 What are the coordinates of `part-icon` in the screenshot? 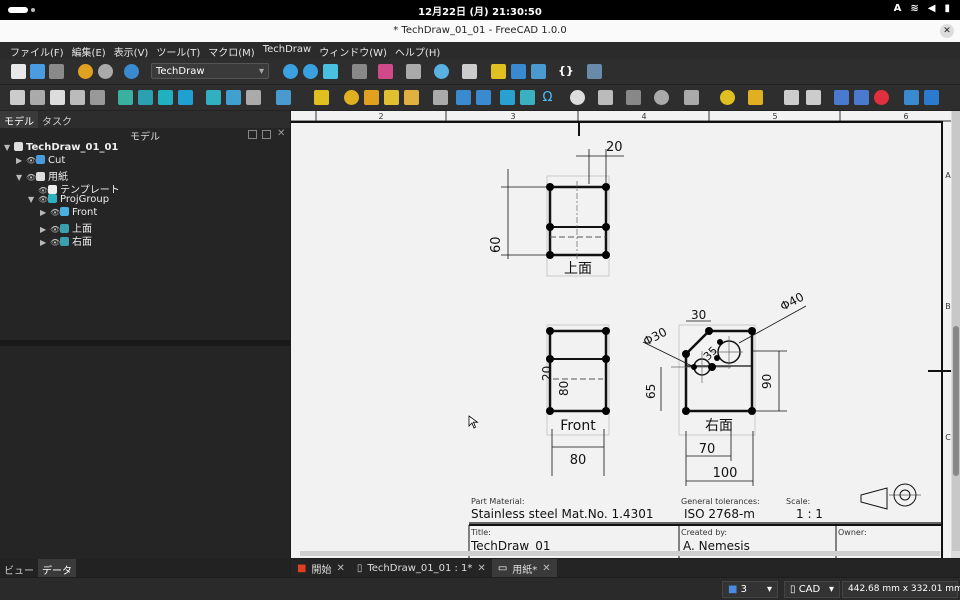 It's located at (498, 71).